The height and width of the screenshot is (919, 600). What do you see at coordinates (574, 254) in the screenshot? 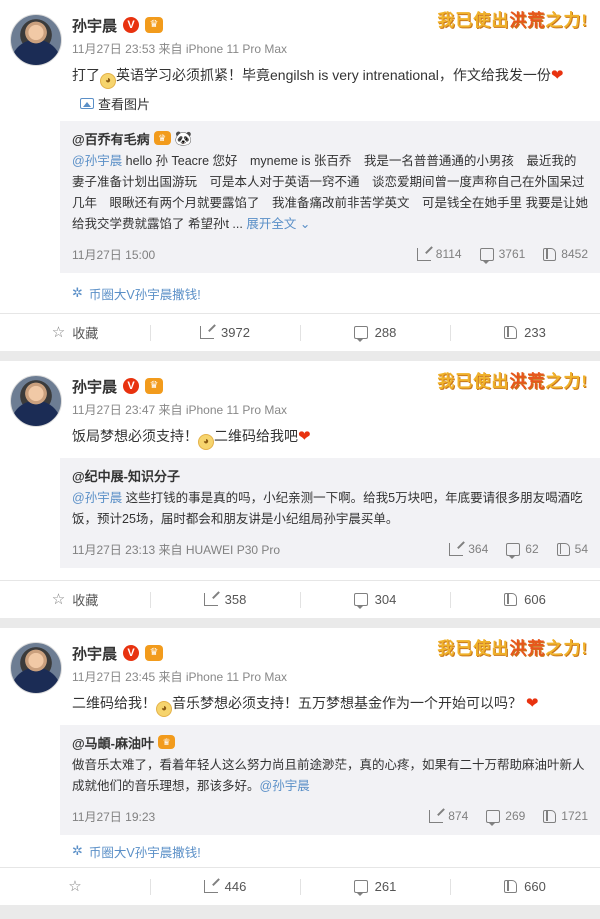
I see `like-count: 8452` at bounding box center [574, 254].